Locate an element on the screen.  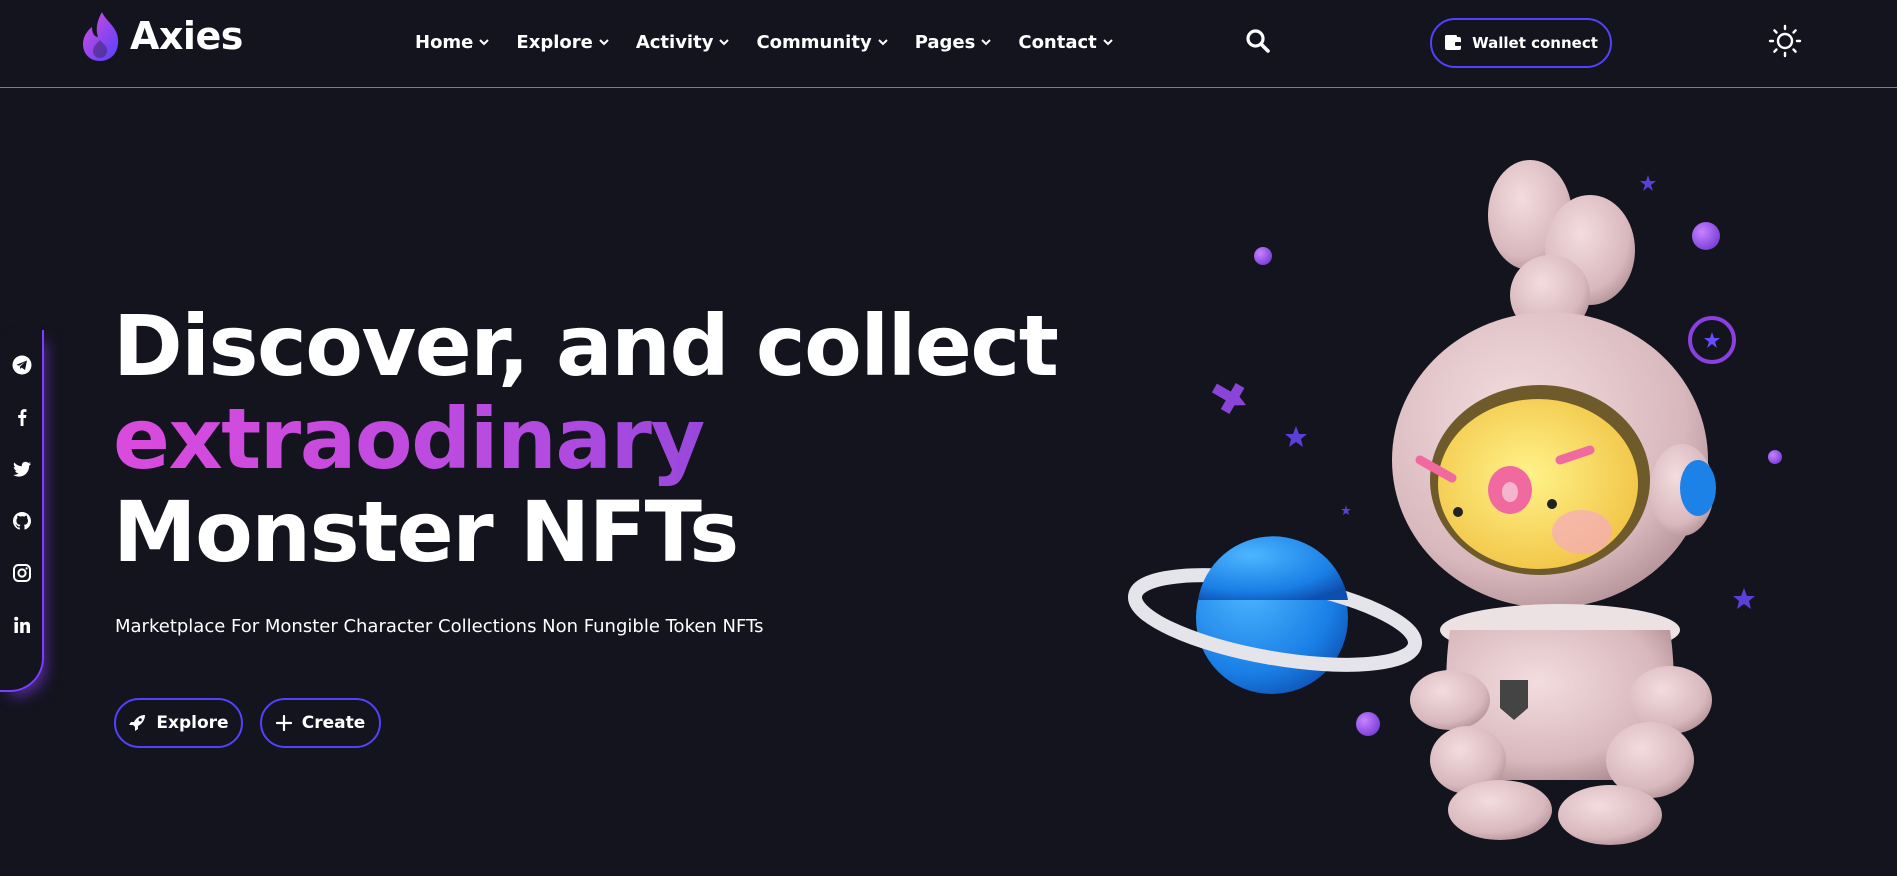
rocket-icon is located at coordinates (137, 723).